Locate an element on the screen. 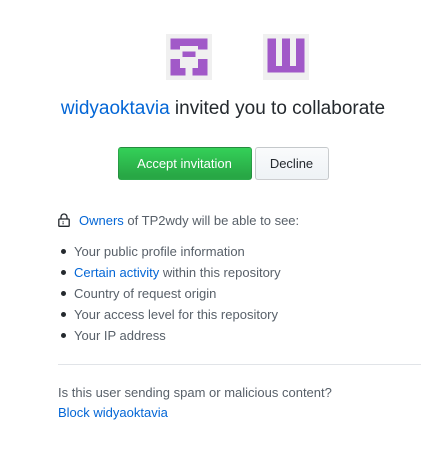 This screenshot has height=463, width=446. headline-text: invited you to collaborate is located at coordinates (277, 108).